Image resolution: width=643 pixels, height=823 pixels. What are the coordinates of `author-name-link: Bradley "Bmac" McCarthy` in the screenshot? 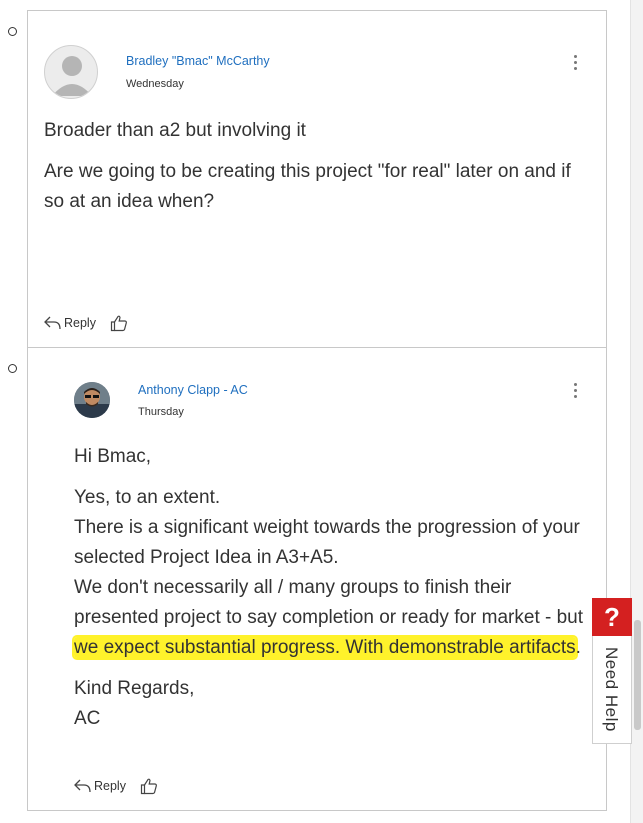 It's located at (198, 61).